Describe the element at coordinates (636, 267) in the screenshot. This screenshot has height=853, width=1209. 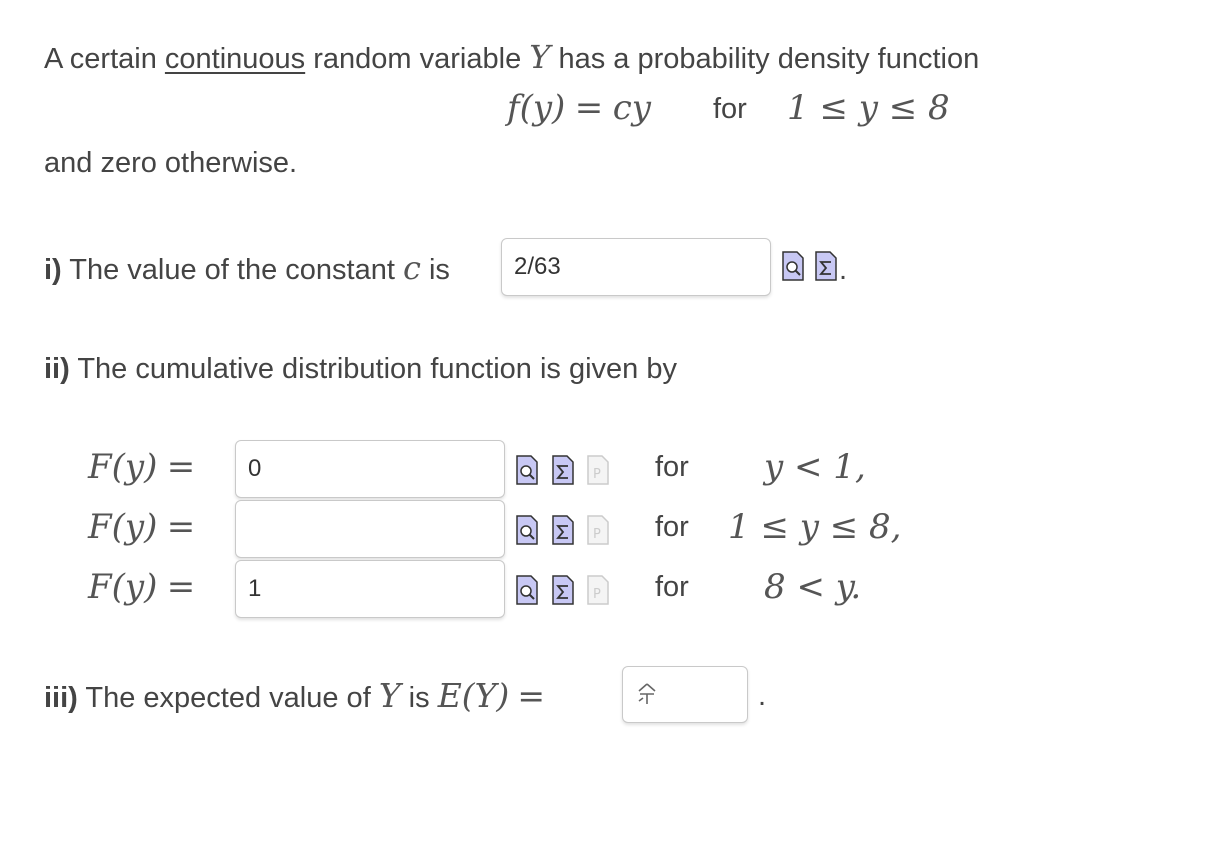
I see `constant-c-input: 2/63` at that location.